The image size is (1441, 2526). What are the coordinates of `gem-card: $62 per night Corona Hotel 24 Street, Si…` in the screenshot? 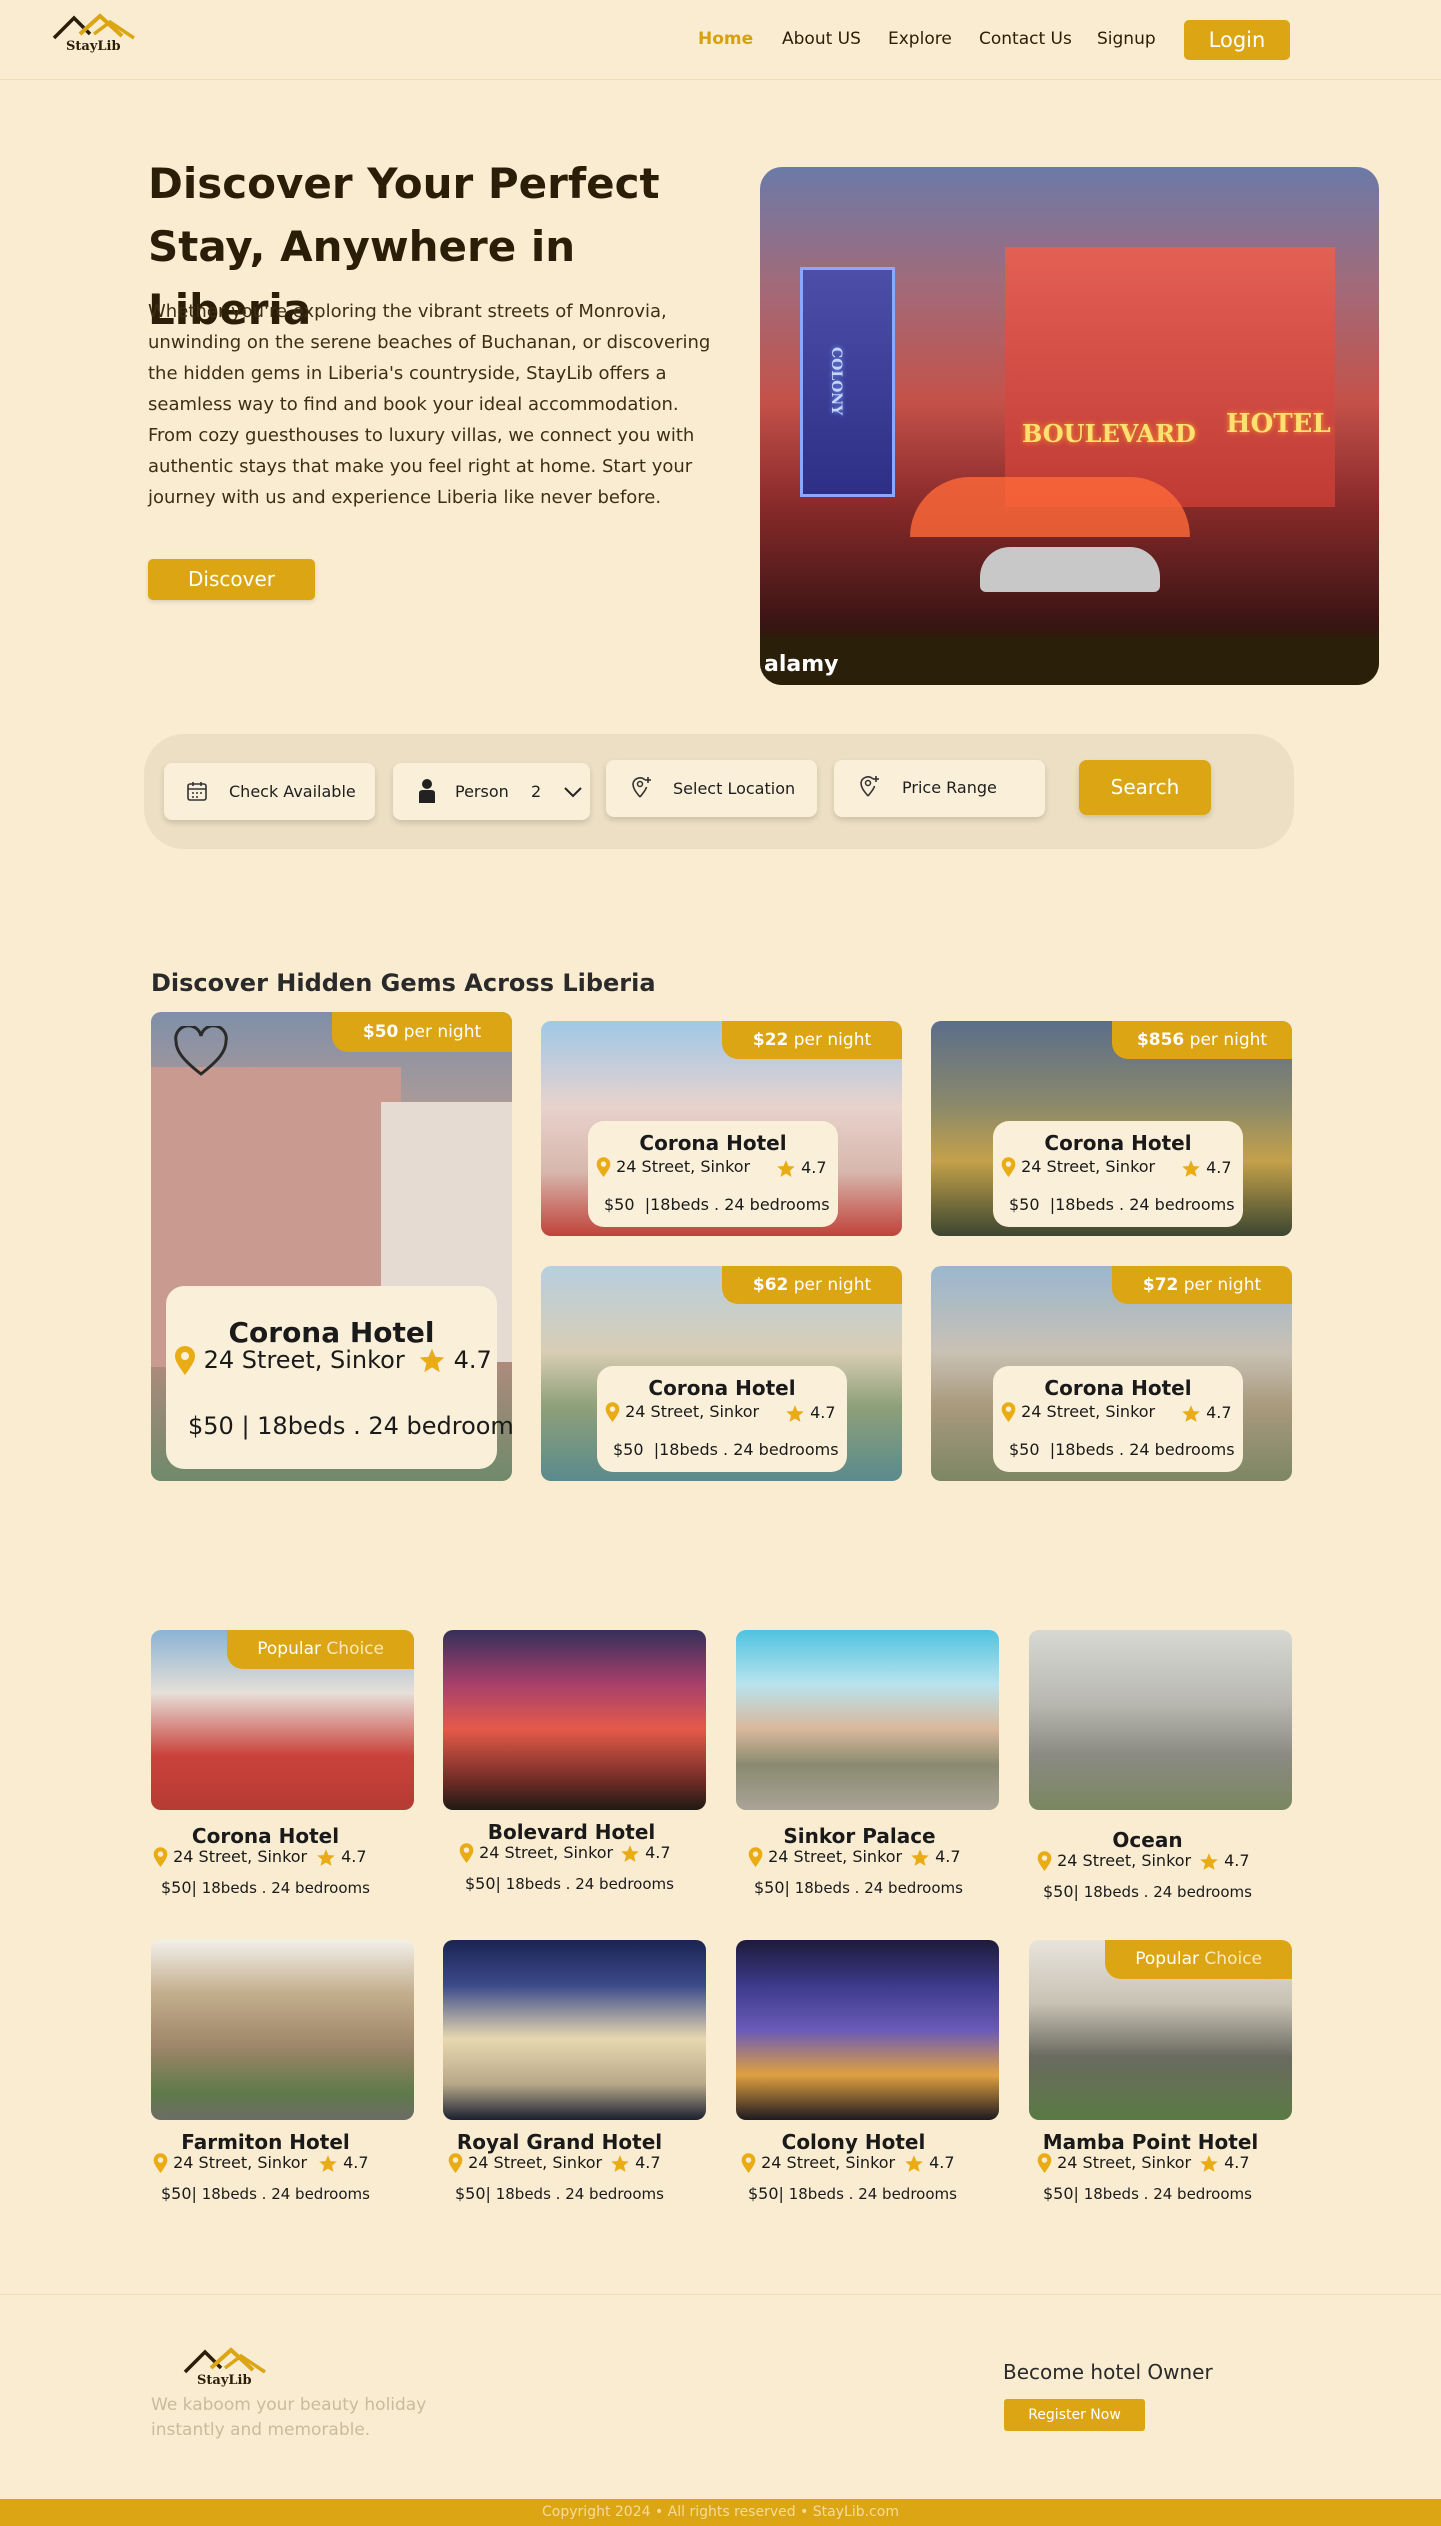 It's located at (721, 1373).